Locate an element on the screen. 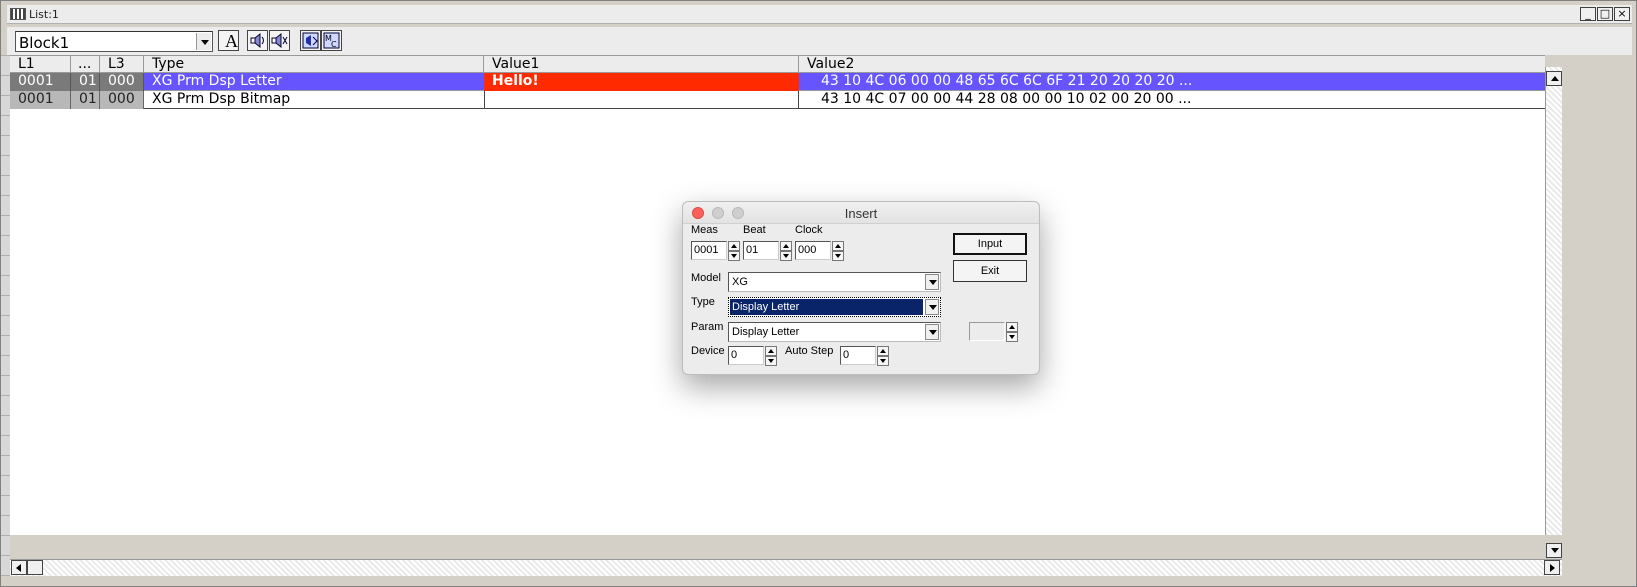 The height and width of the screenshot is (587, 1637). close-button: × is located at coordinates (1622, 14).